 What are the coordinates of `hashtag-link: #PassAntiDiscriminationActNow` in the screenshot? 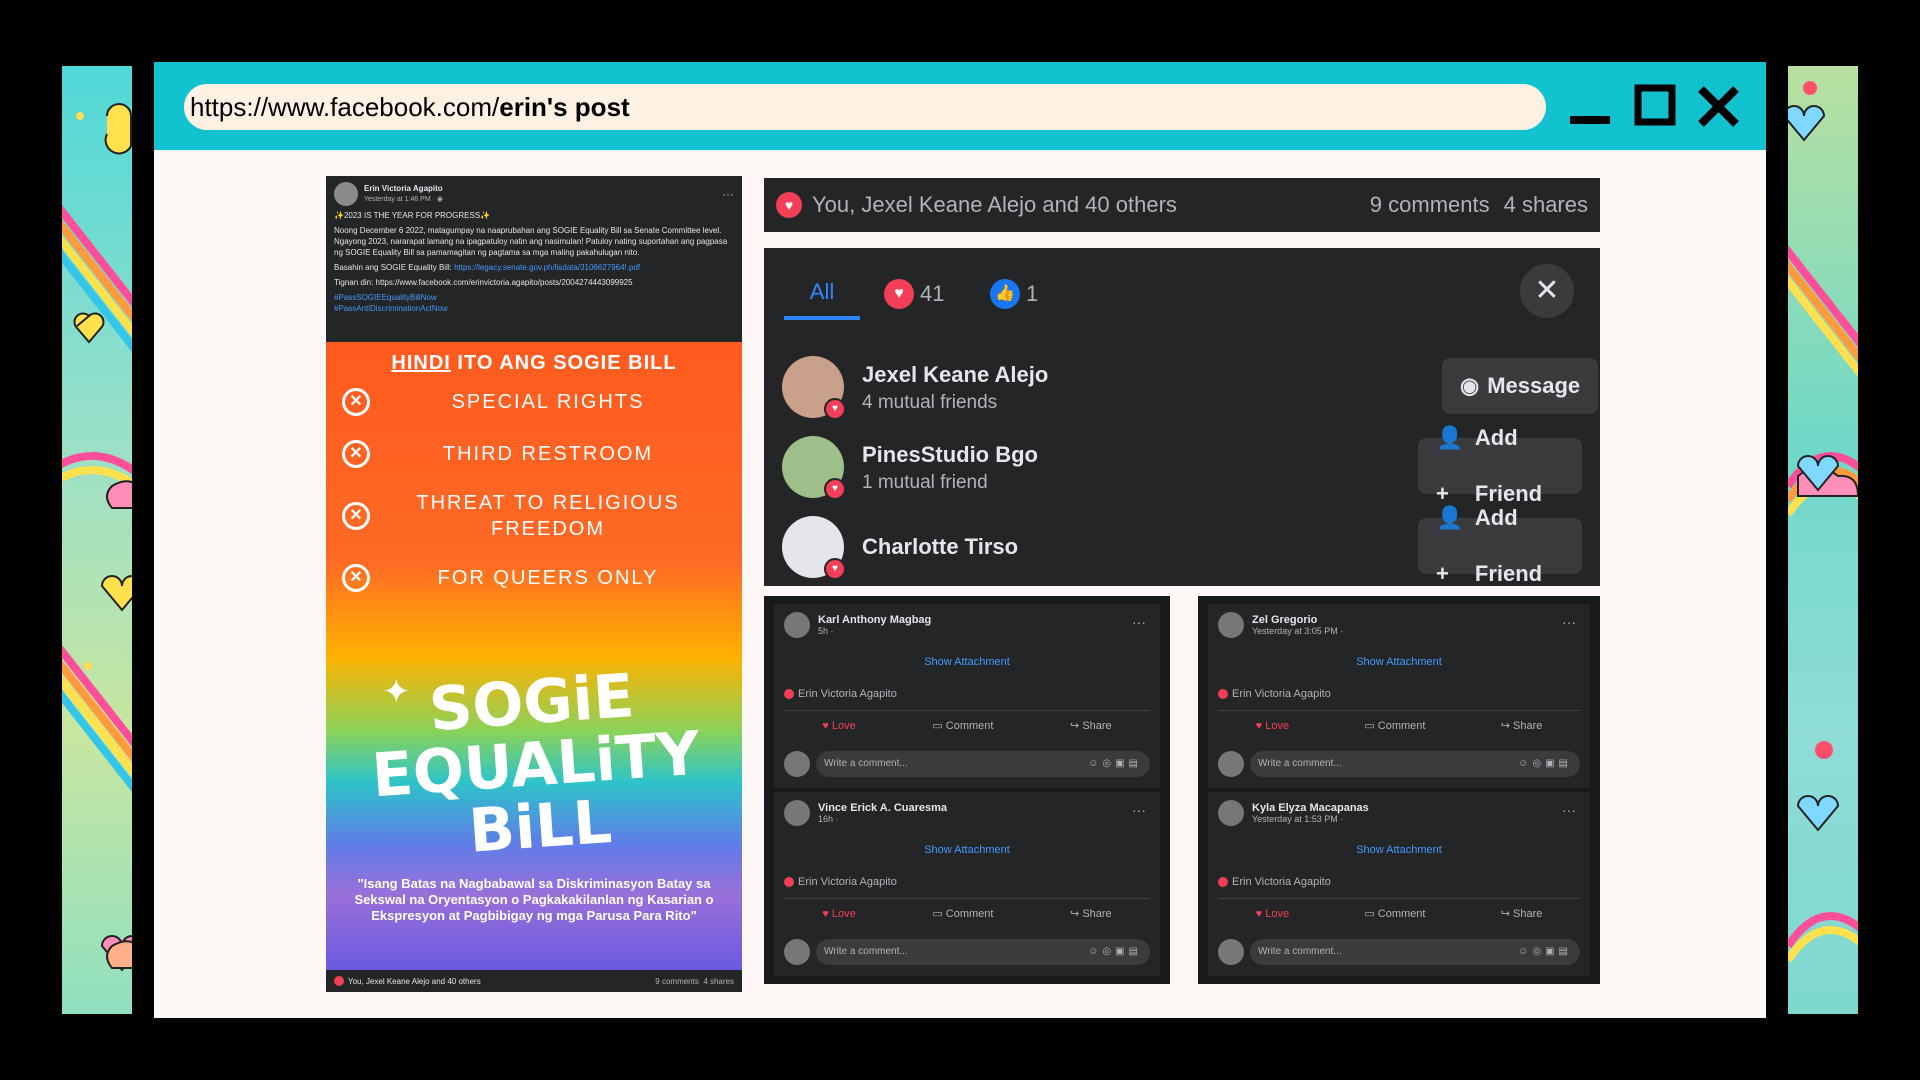 It's located at (391, 308).